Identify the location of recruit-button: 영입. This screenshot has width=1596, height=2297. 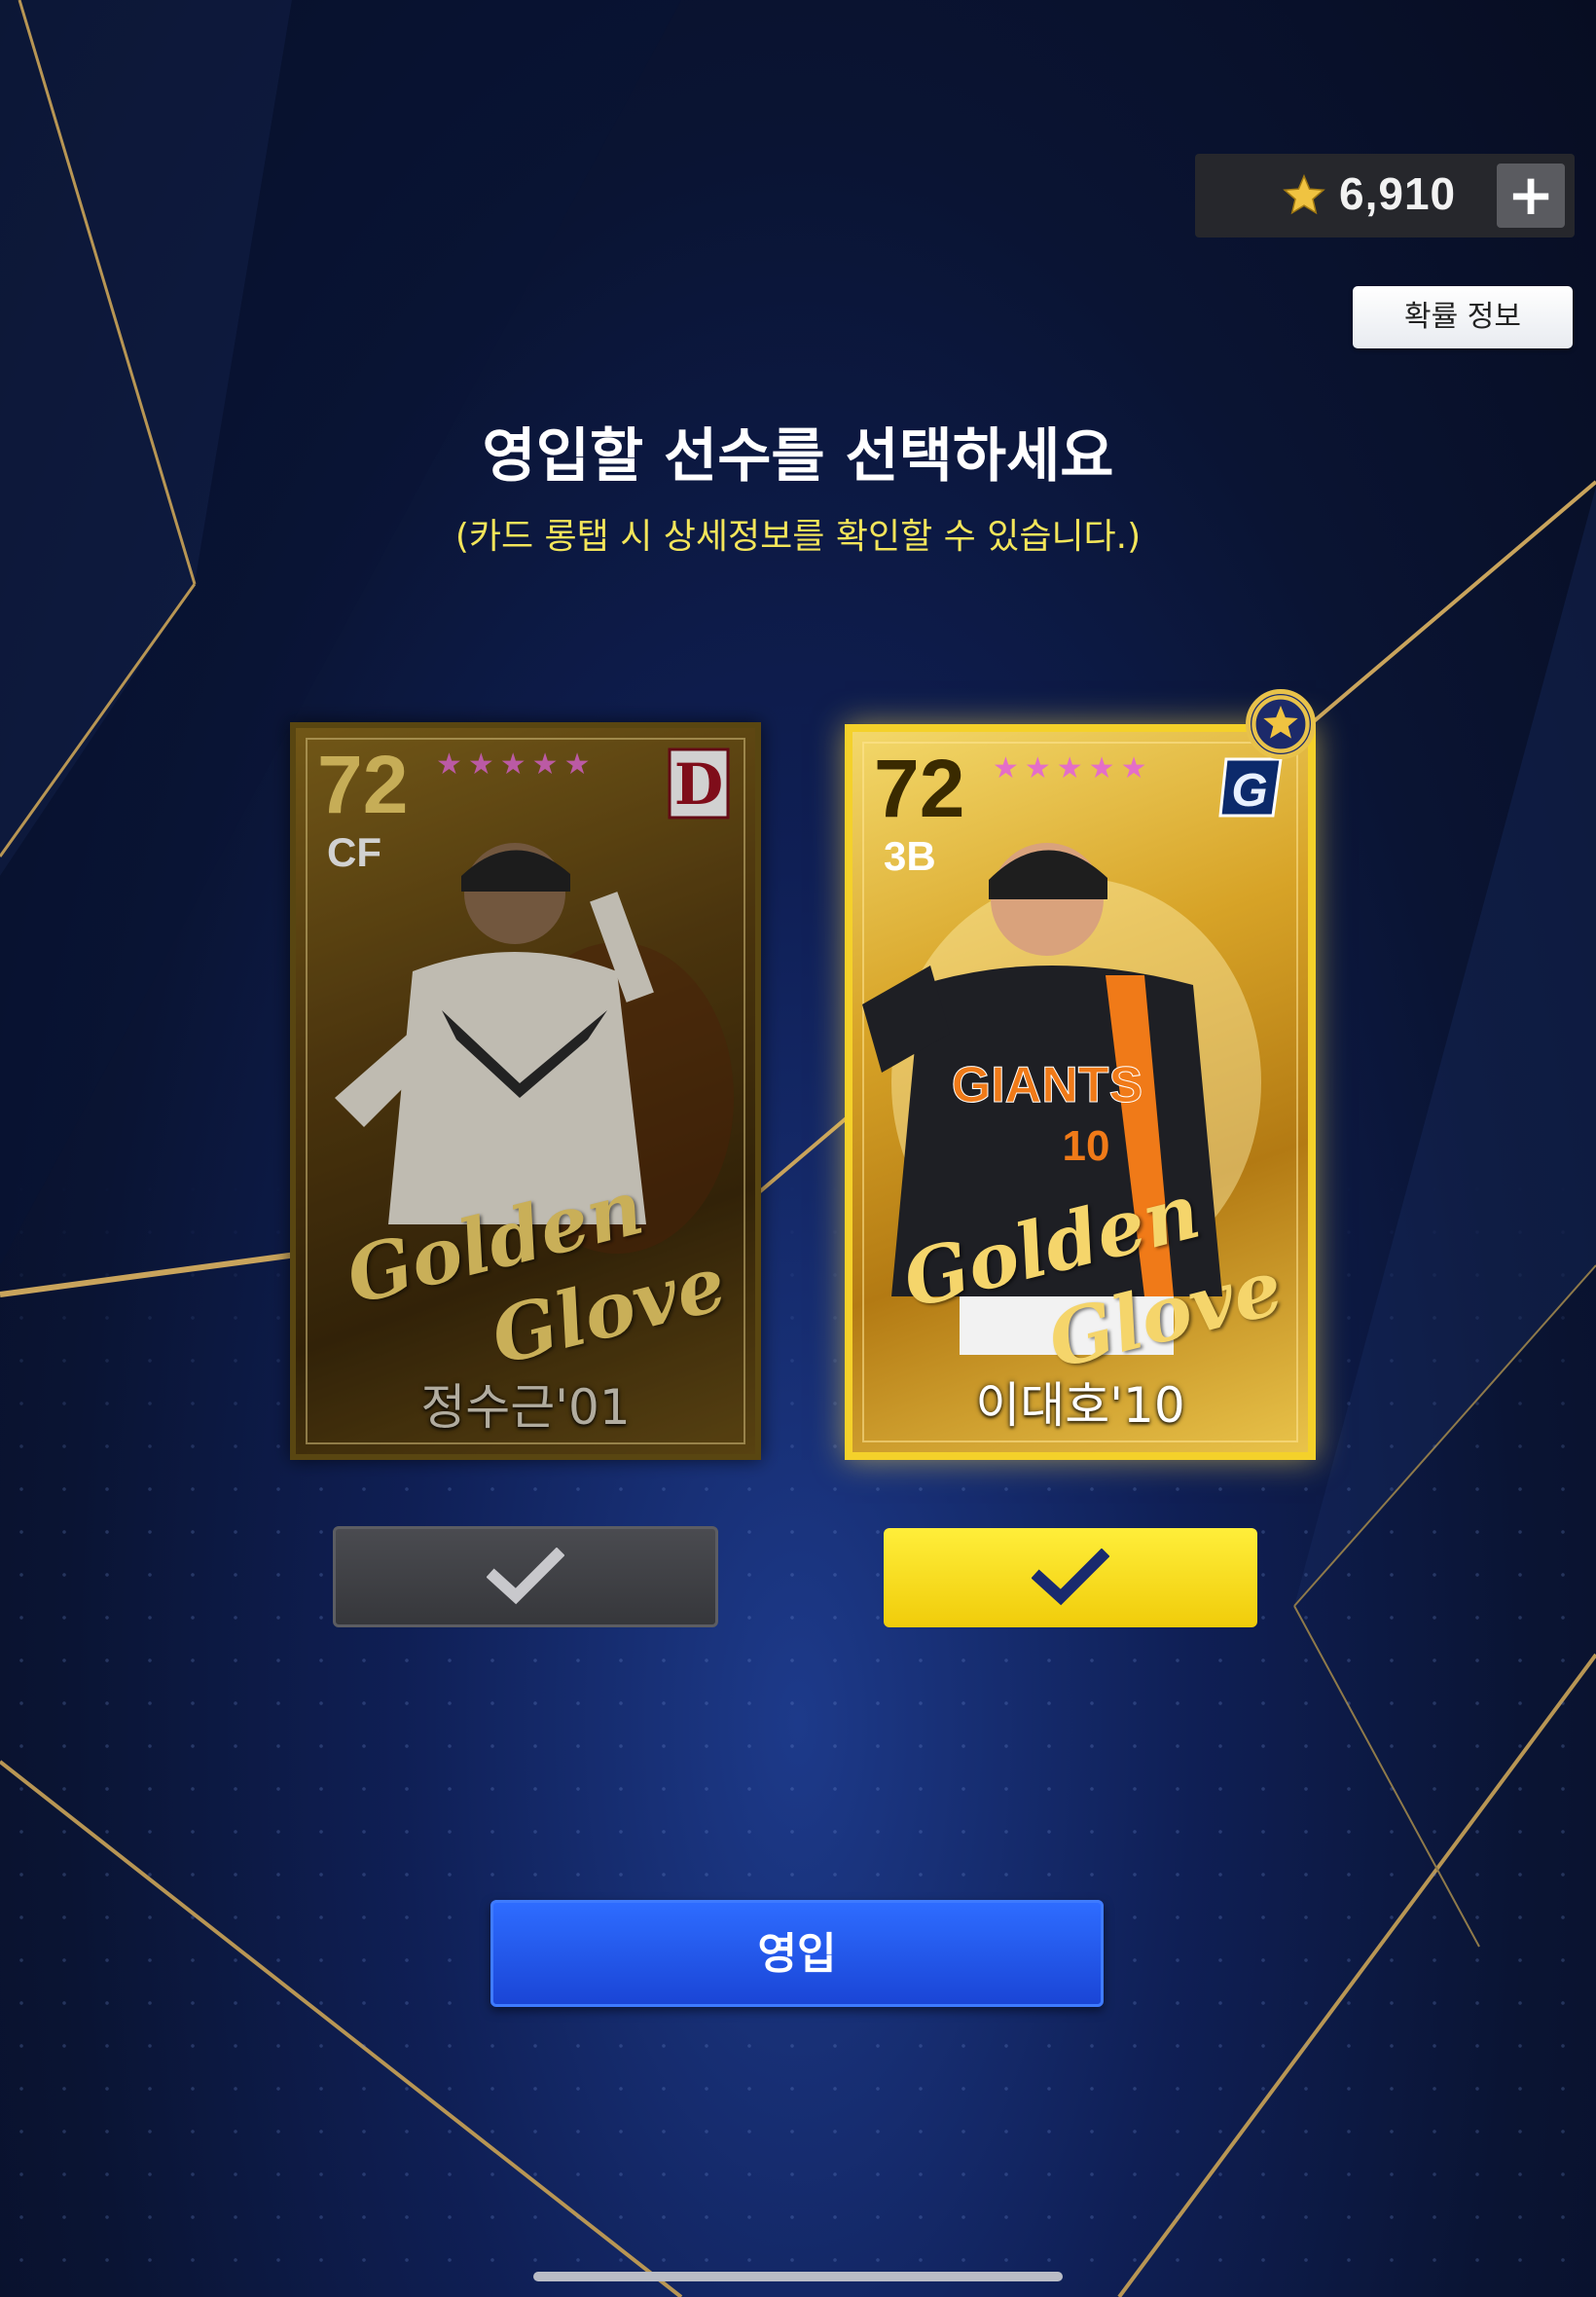
(797, 1954).